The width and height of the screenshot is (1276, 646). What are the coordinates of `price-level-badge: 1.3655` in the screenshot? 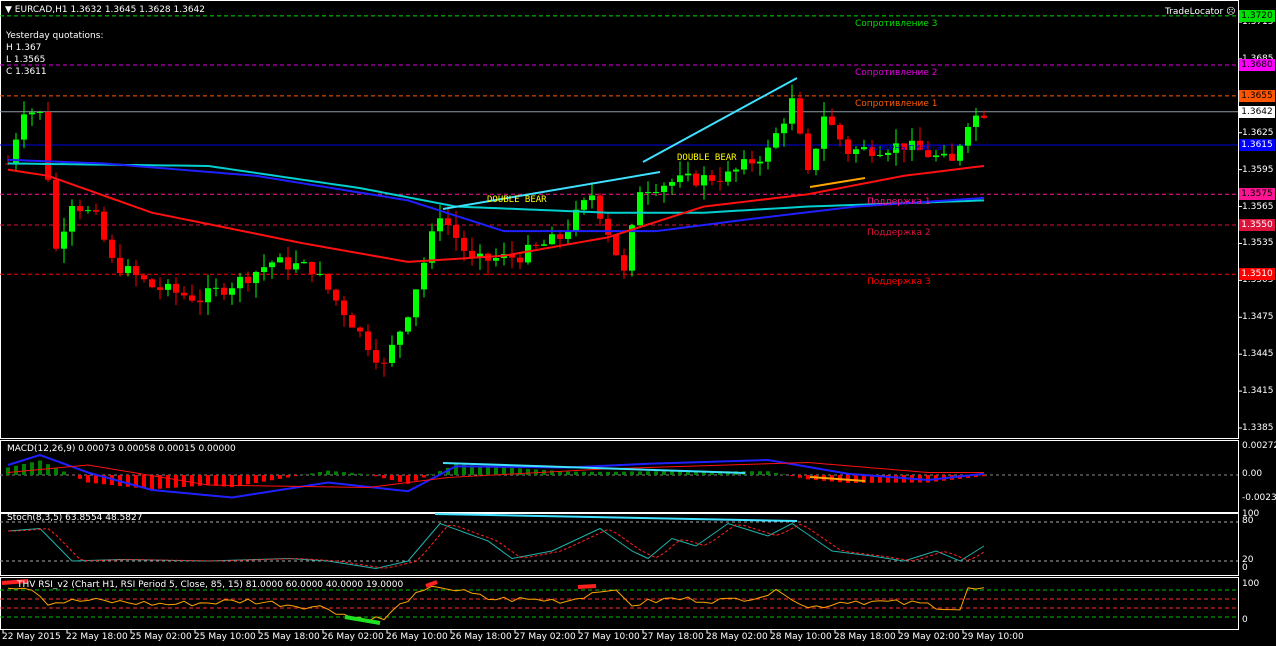 It's located at (1257, 95).